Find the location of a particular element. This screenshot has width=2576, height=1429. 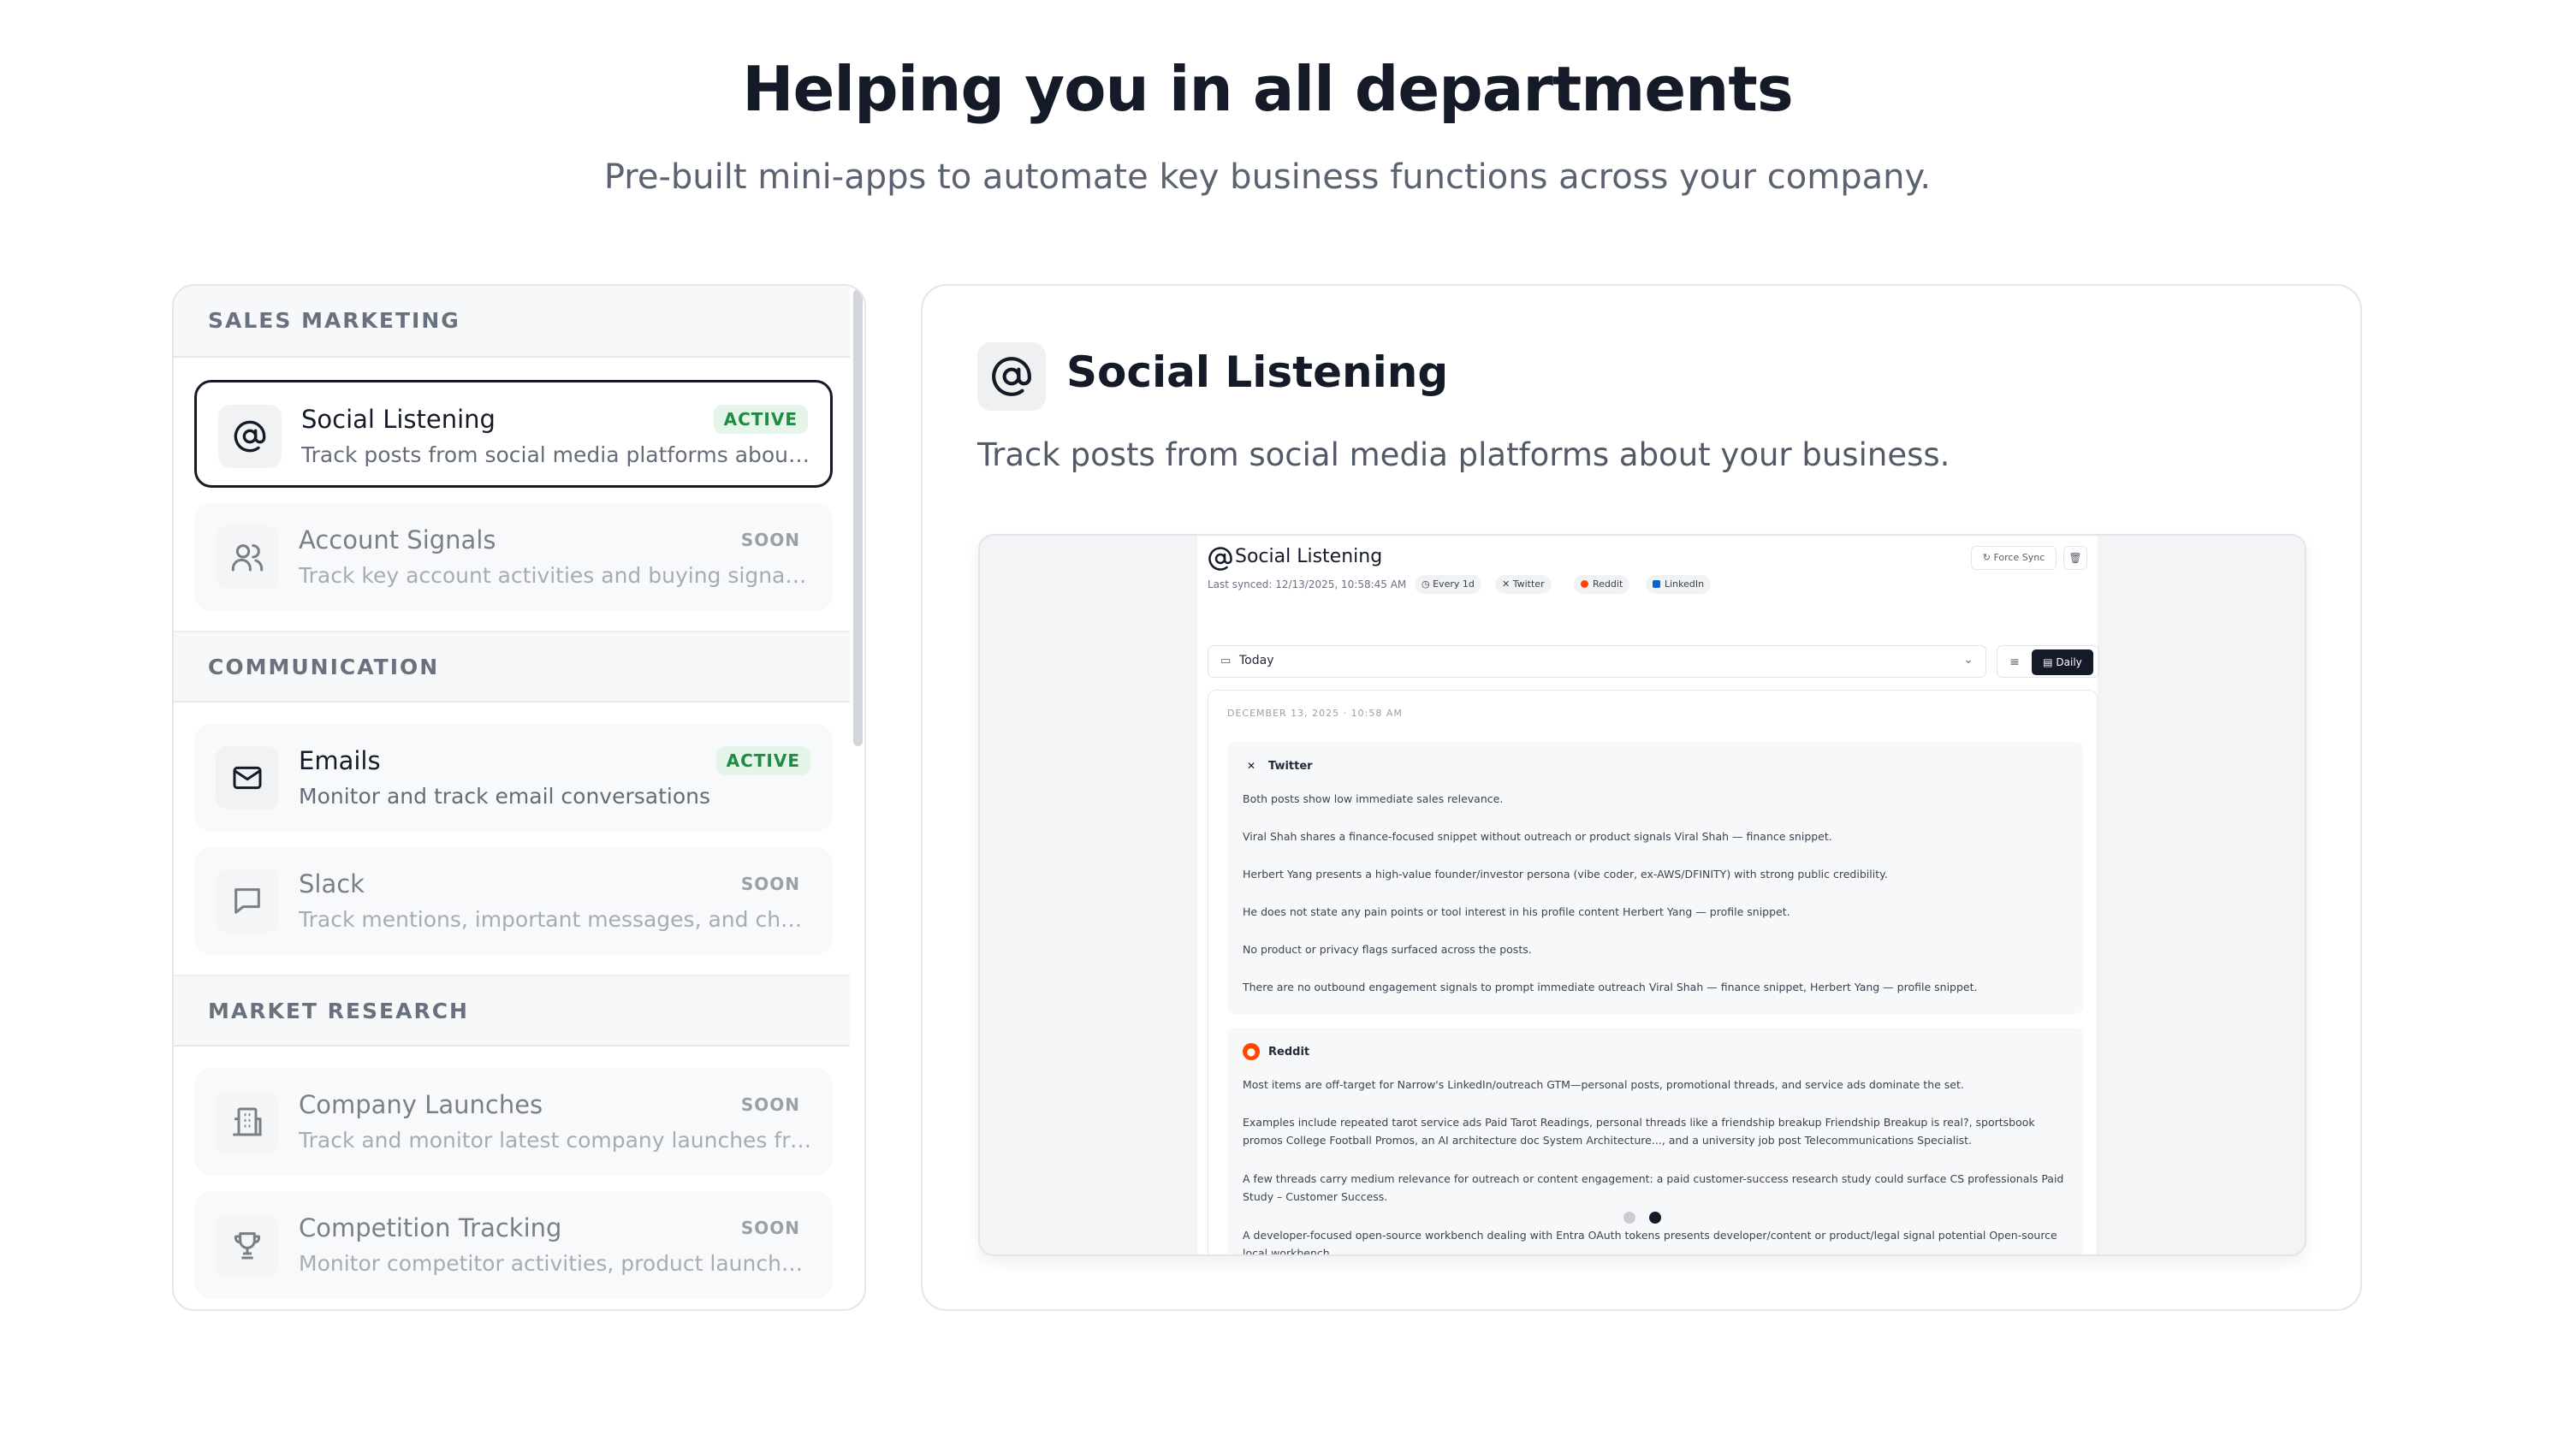

message-square-icon is located at coordinates (247, 901).